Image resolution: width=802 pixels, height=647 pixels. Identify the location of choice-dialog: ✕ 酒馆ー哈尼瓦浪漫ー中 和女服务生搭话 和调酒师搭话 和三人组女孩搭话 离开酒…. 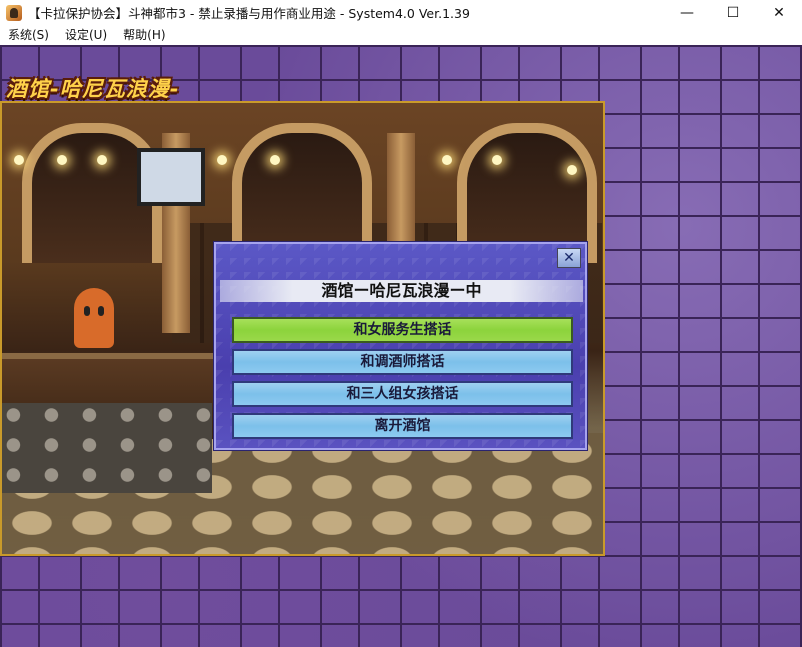
(400, 346).